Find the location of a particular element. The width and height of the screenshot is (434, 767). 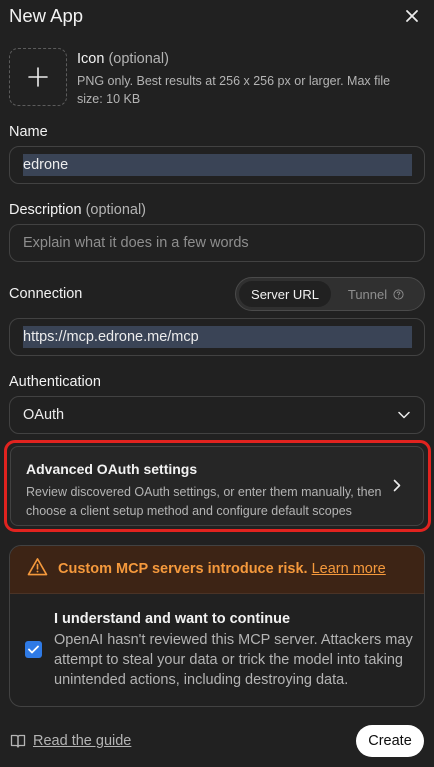

warning-icon is located at coordinates (37, 567).